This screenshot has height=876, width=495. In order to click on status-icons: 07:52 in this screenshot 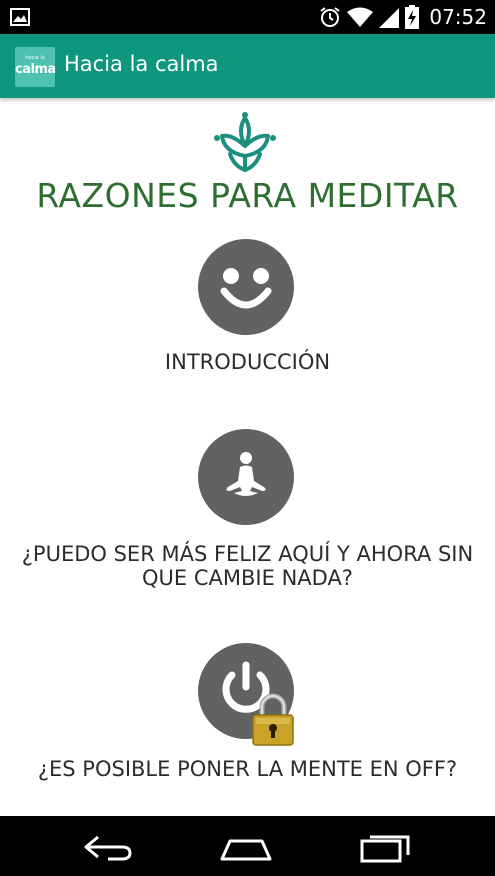, I will do `click(403, 17)`.